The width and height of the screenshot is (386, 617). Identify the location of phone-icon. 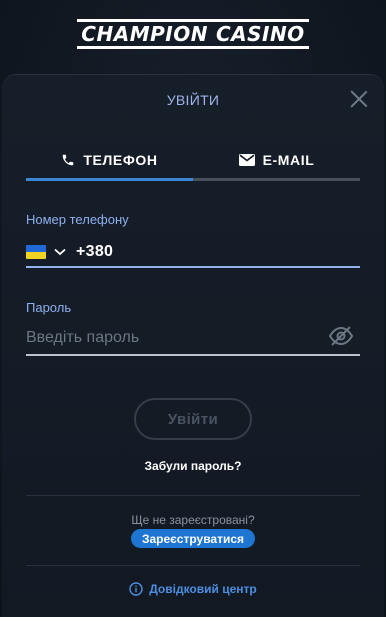
(68, 160).